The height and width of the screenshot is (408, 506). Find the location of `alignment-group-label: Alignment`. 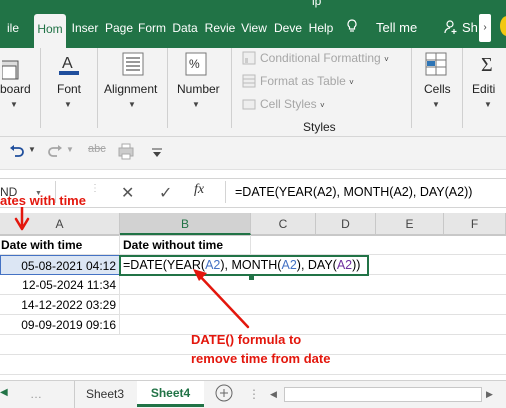

alignment-group-label: Alignment is located at coordinates (131, 89).